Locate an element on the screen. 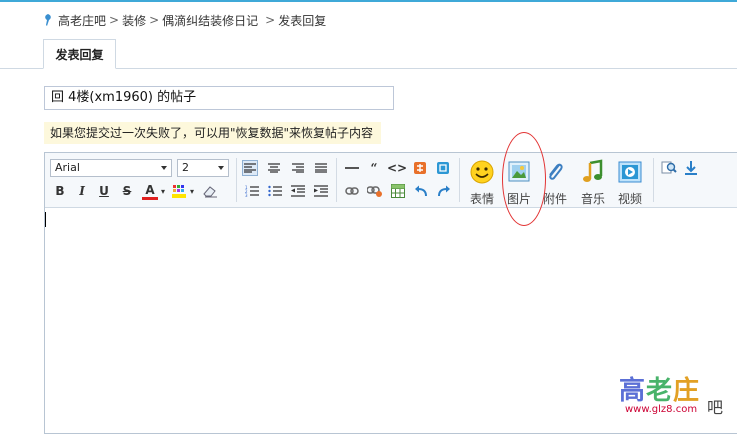 This screenshot has width=737, height=434. sell-tag-icon is located at coordinates (420, 168).